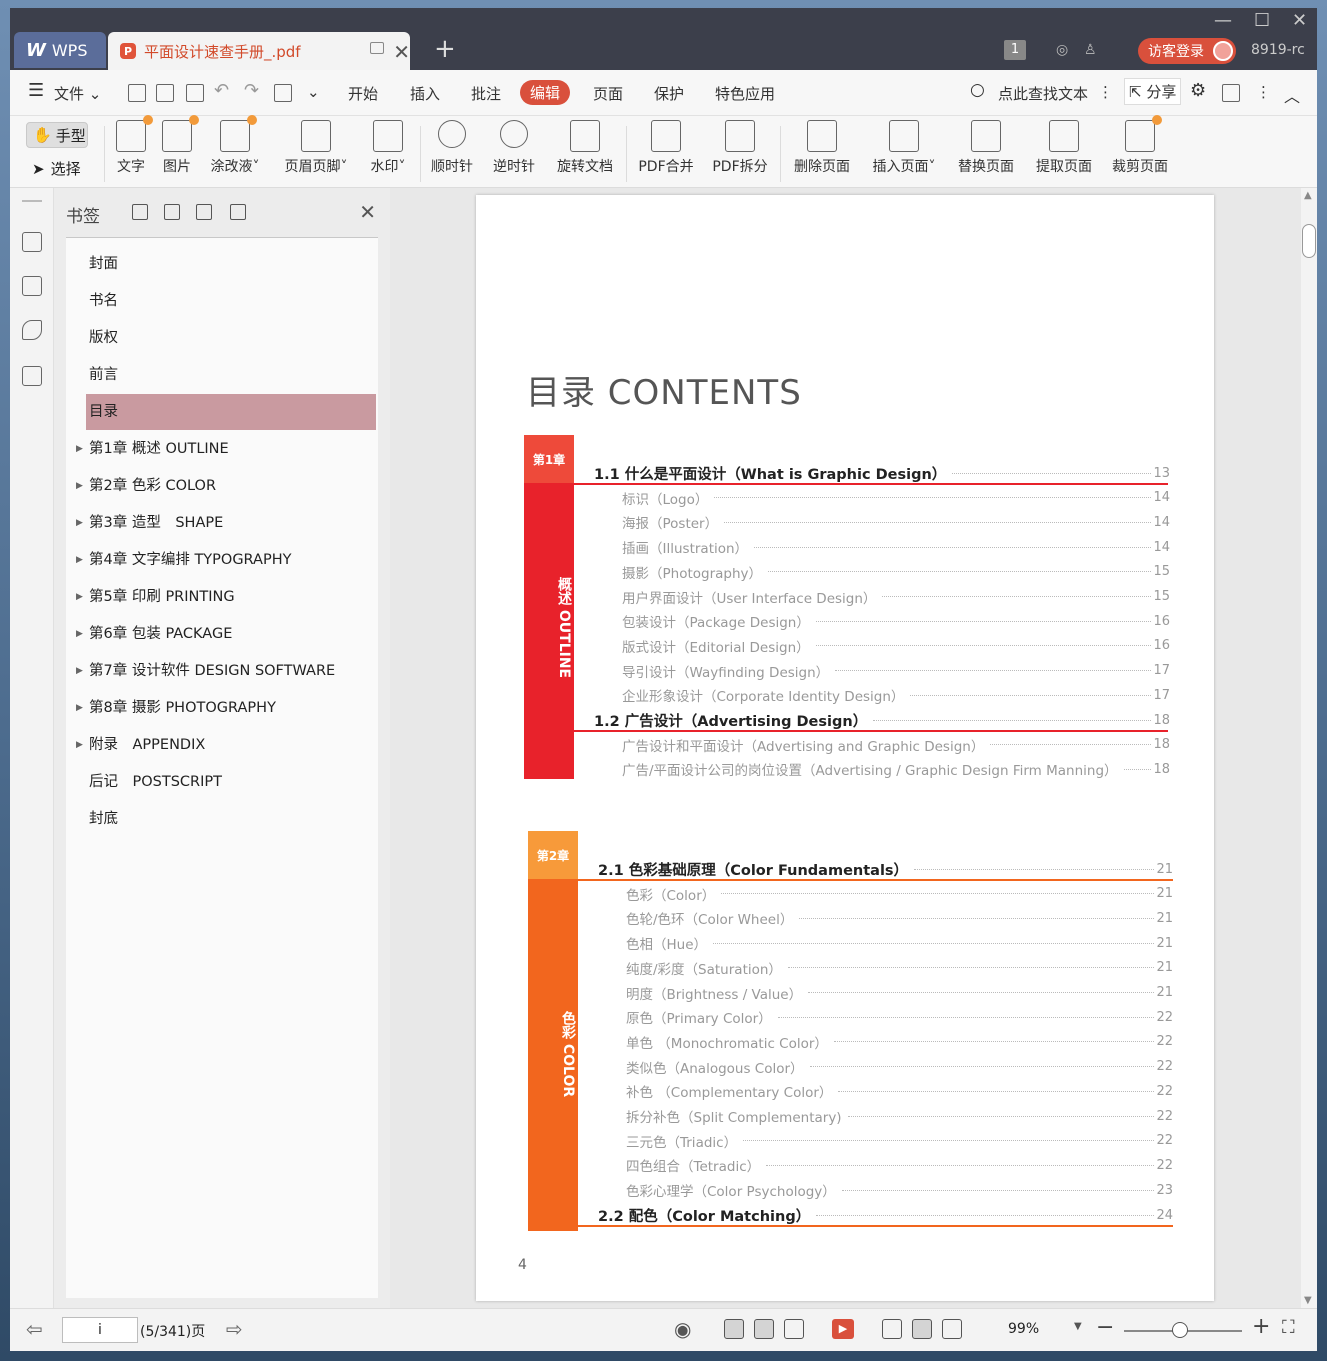  What do you see at coordinates (745, 93) in the screenshot?
I see `tab-features: 特色应用` at bounding box center [745, 93].